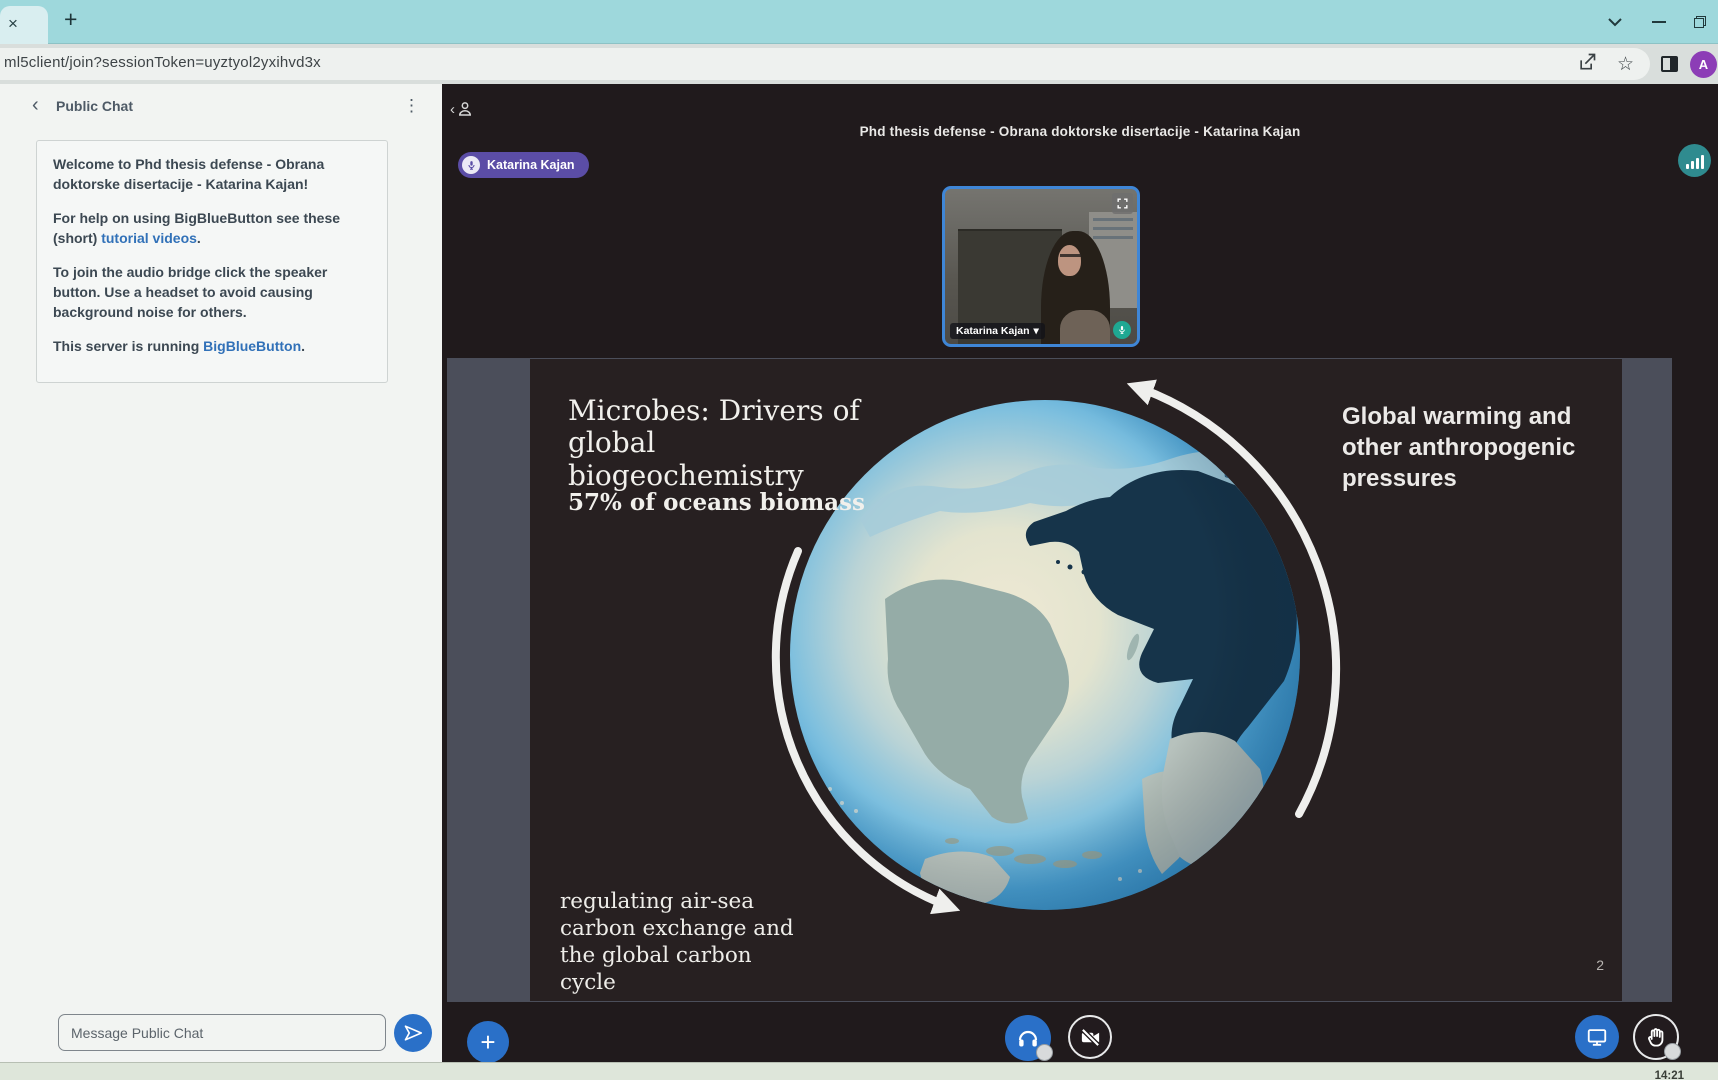  I want to click on profile-avatar: A, so click(1703, 64).